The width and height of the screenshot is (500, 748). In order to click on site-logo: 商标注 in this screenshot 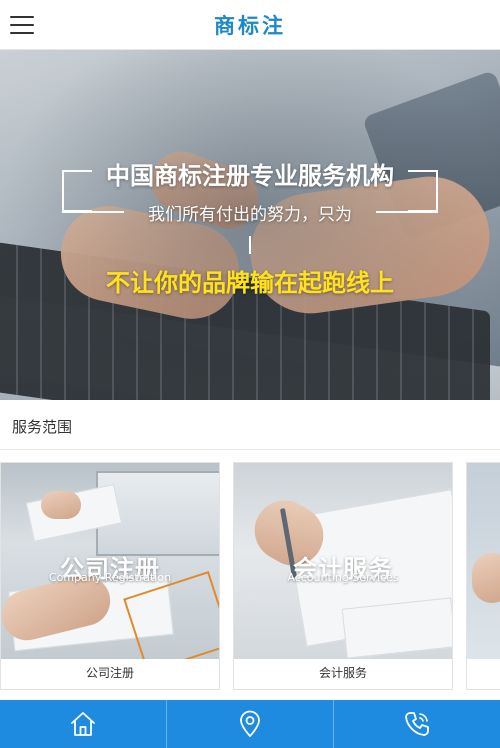, I will do `click(250, 25)`.